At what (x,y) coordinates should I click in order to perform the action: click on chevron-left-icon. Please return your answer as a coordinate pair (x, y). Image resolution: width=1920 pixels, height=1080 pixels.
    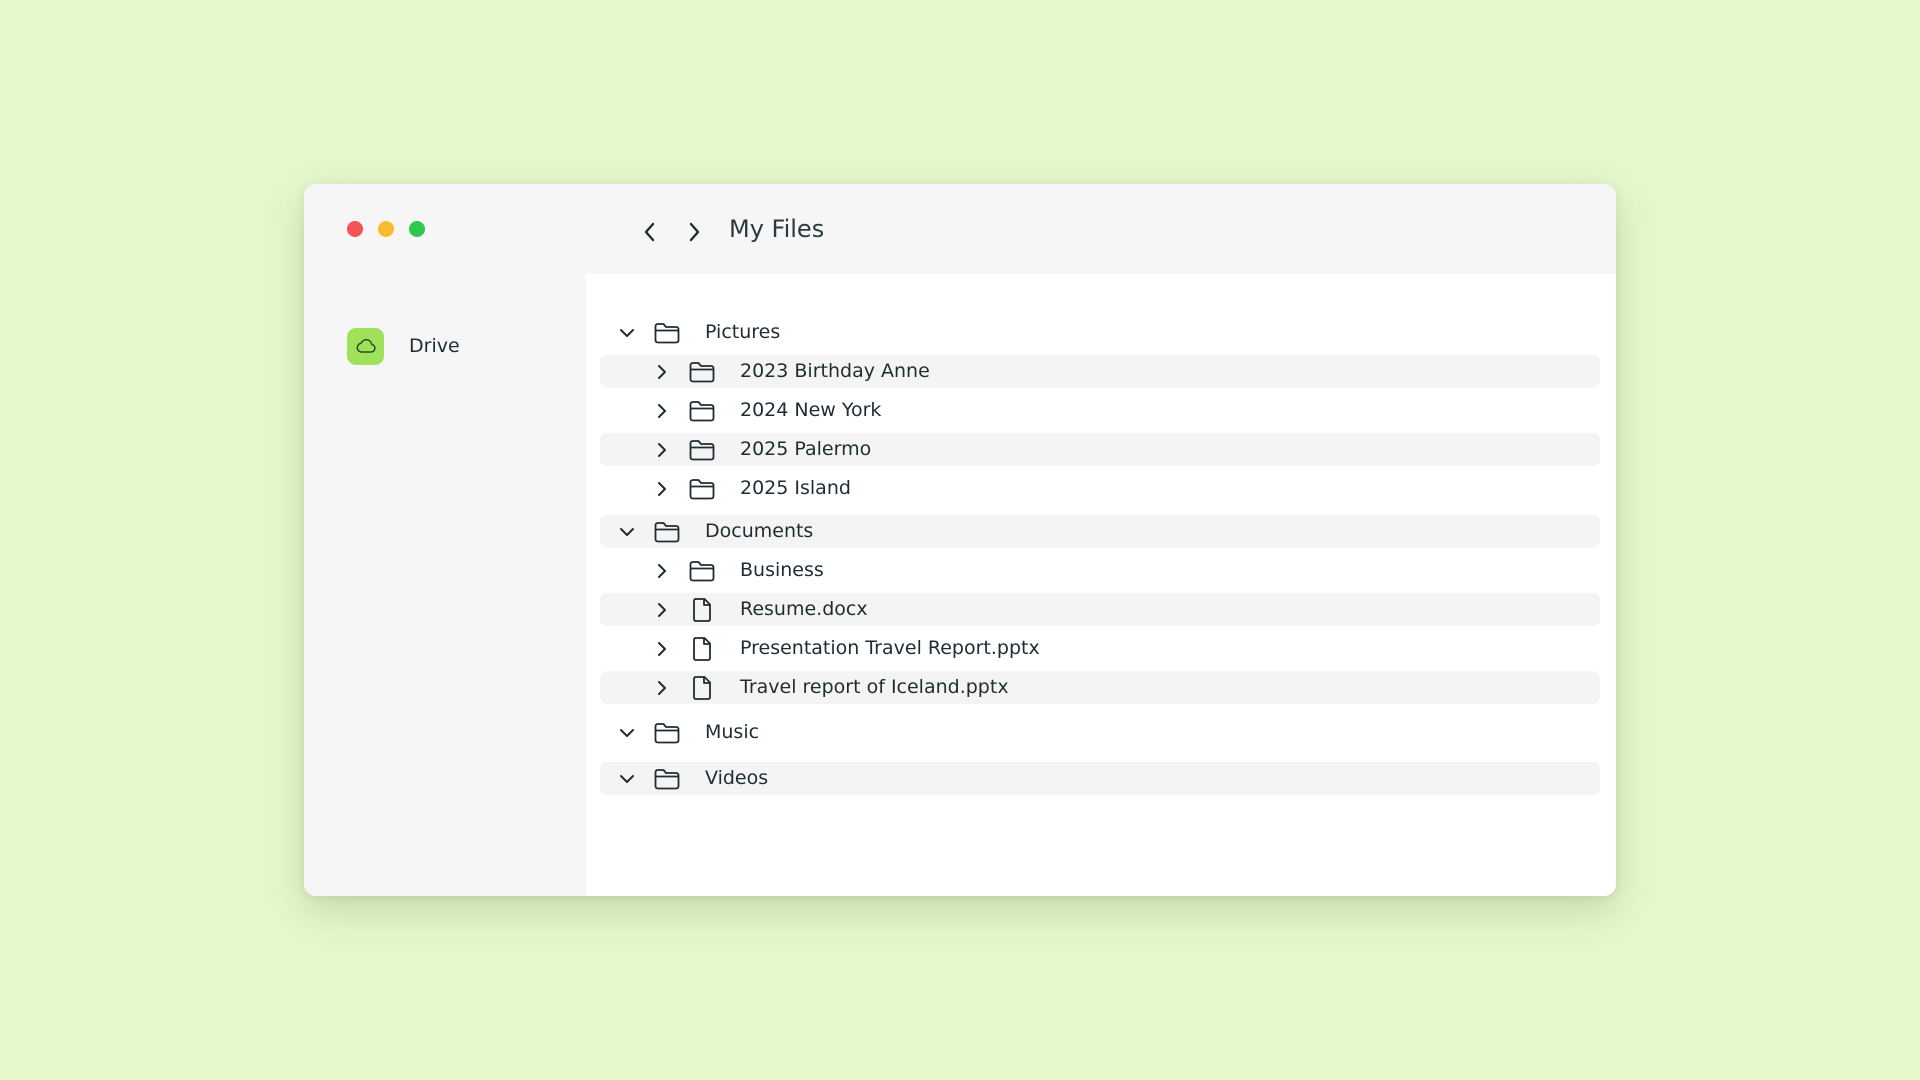
    Looking at the image, I should click on (649, 232).